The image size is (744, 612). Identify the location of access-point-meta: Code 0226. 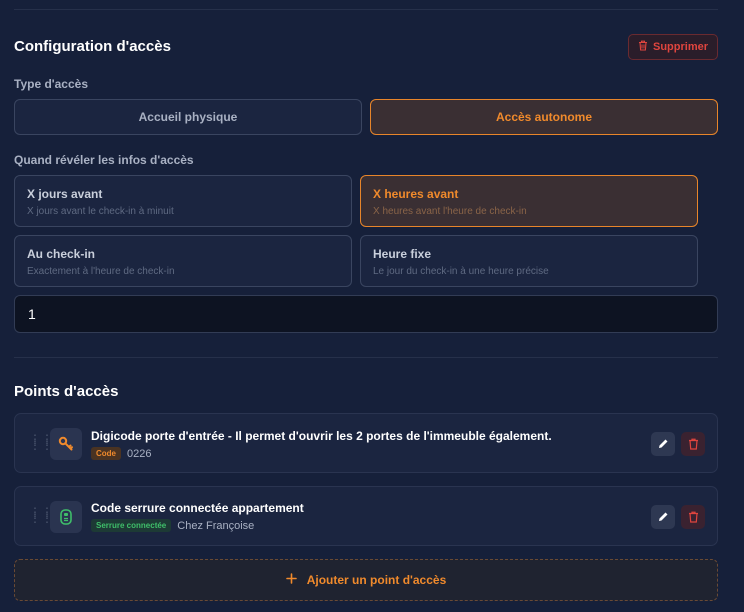
(121, 453).